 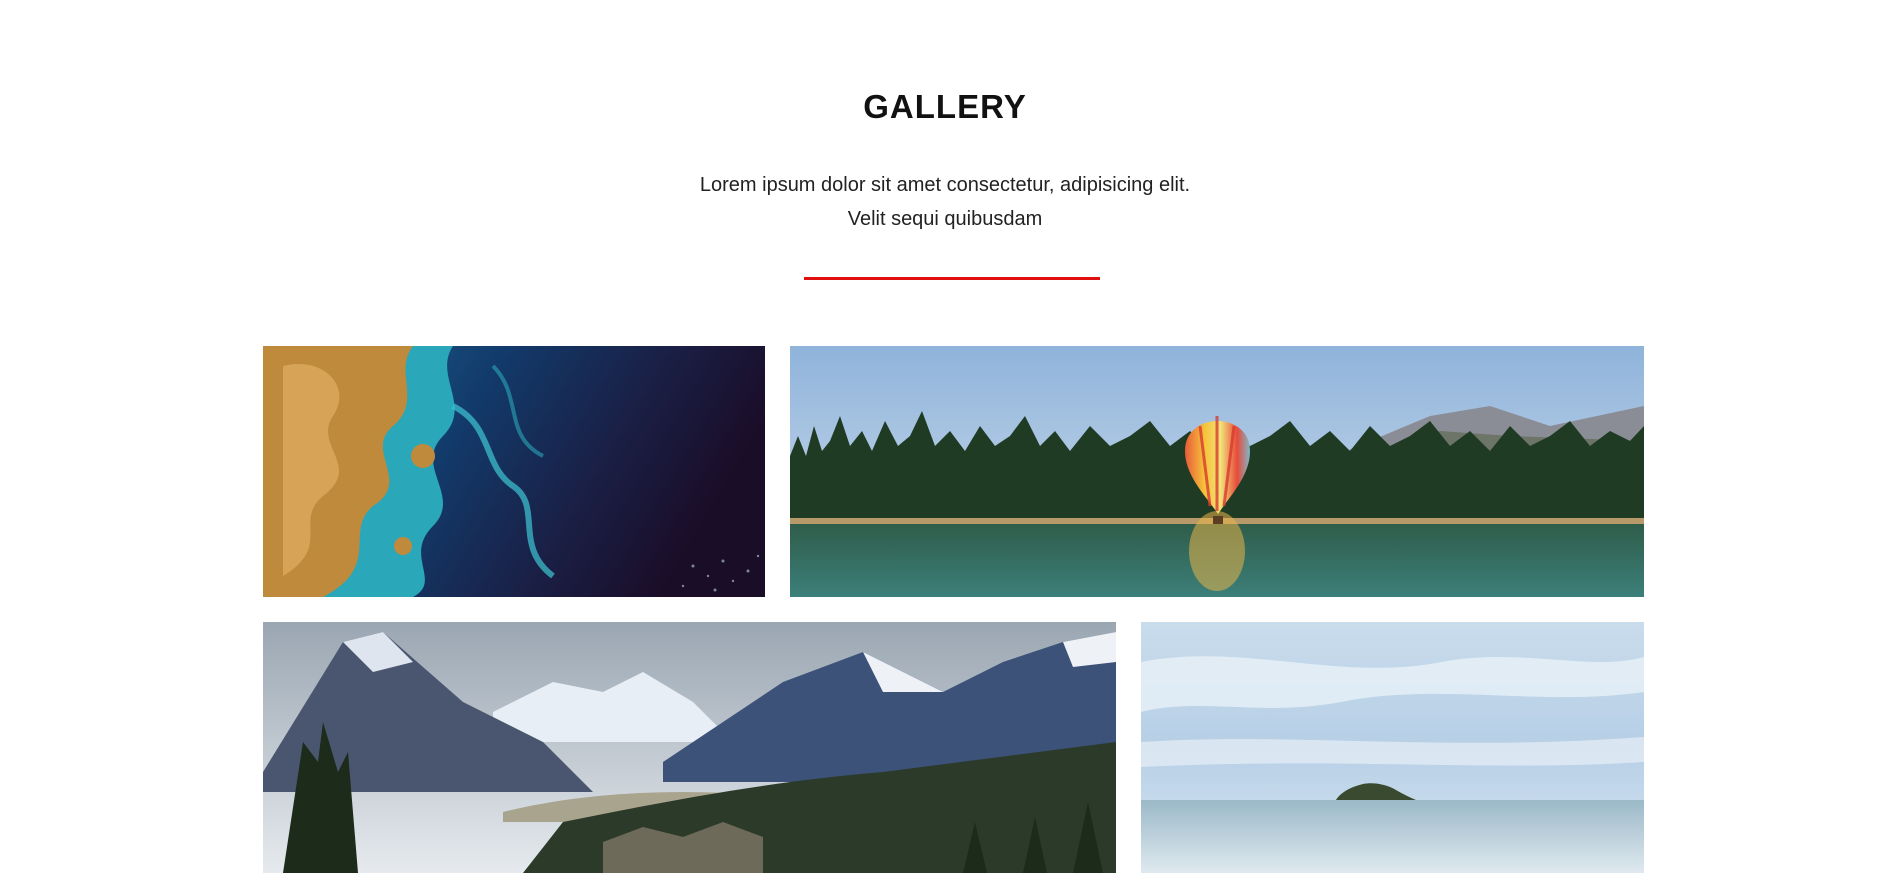 I want to click on title-divider, so click(x=952, y=278).